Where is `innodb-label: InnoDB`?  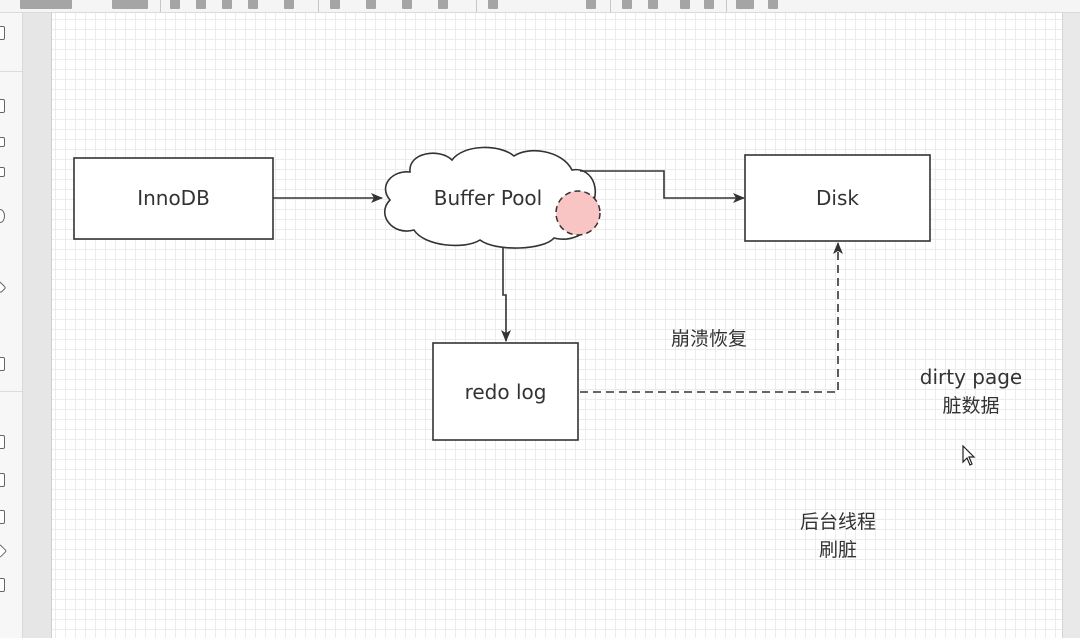 innodb-label: InnoDB is located at coordinates (173, 198).